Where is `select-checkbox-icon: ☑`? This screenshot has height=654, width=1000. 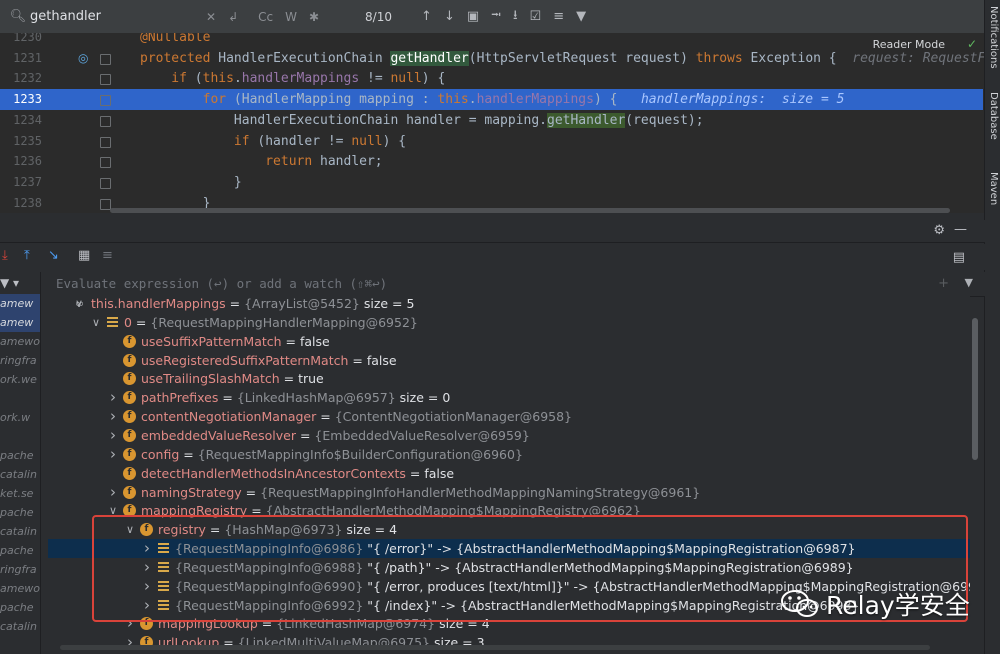
select-checkbox-icon: ☑ is located at coordinates (536, 16).